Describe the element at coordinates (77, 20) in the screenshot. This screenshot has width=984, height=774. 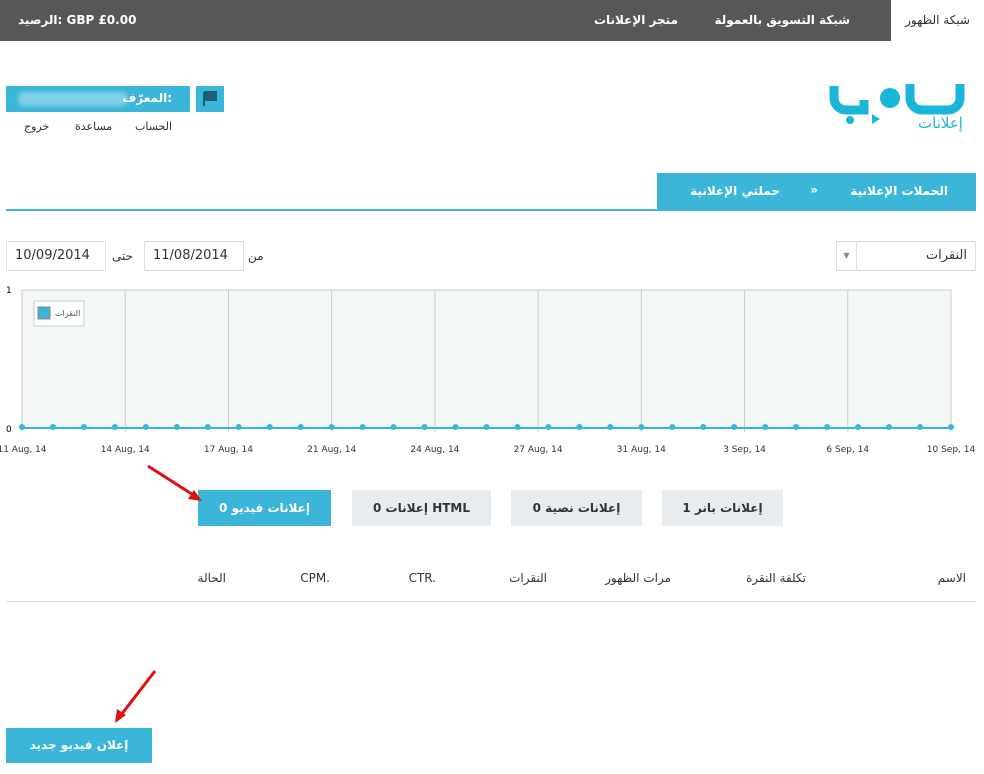
I see `balance: الرصيد: GBP £0.00` at that location.